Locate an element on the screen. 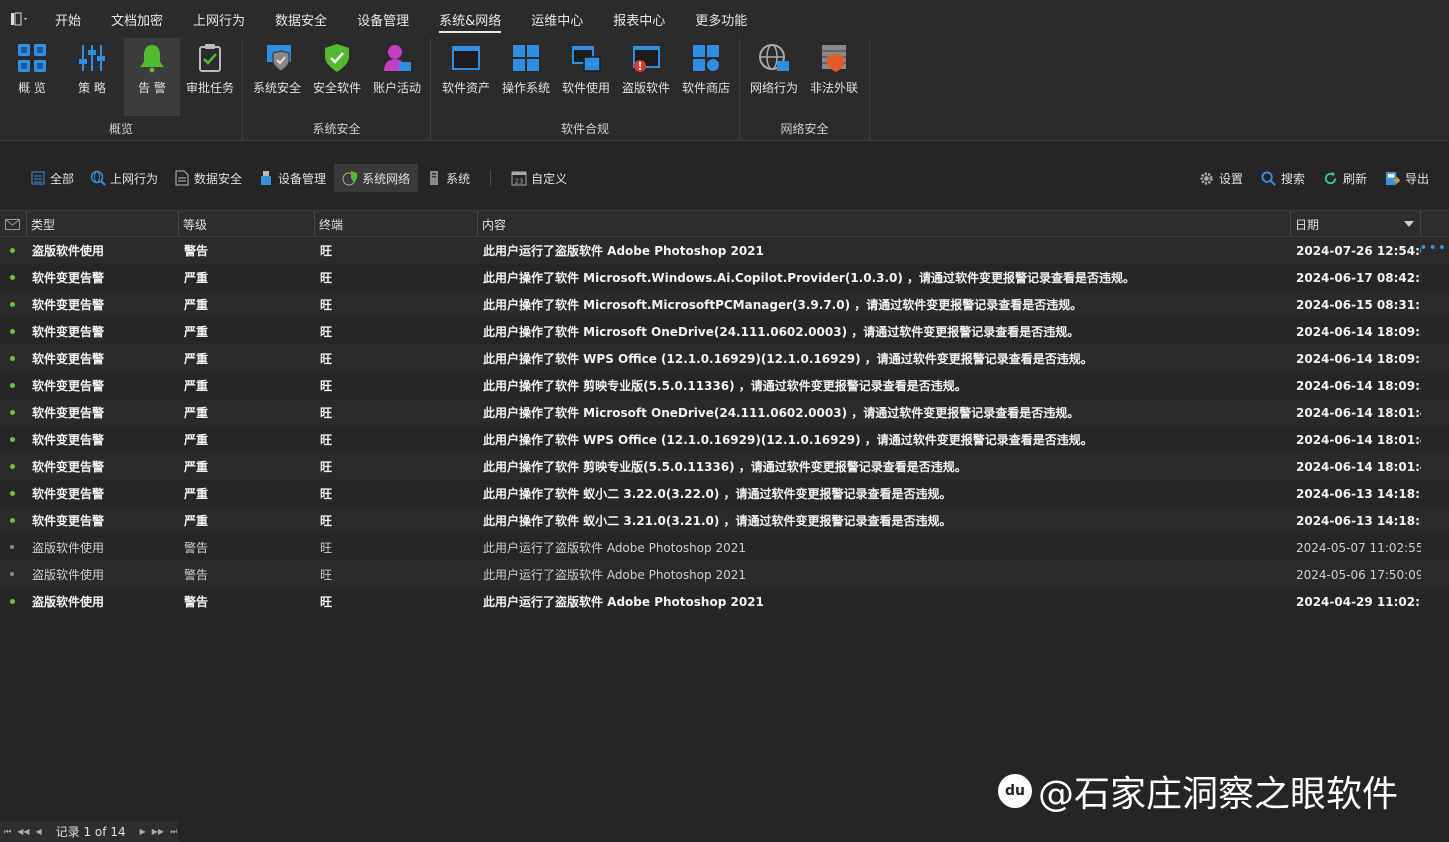 The height and width of the screenshot is (842, 1449). menu-item-1: 文档加密 is located at coordinates (137, 19).